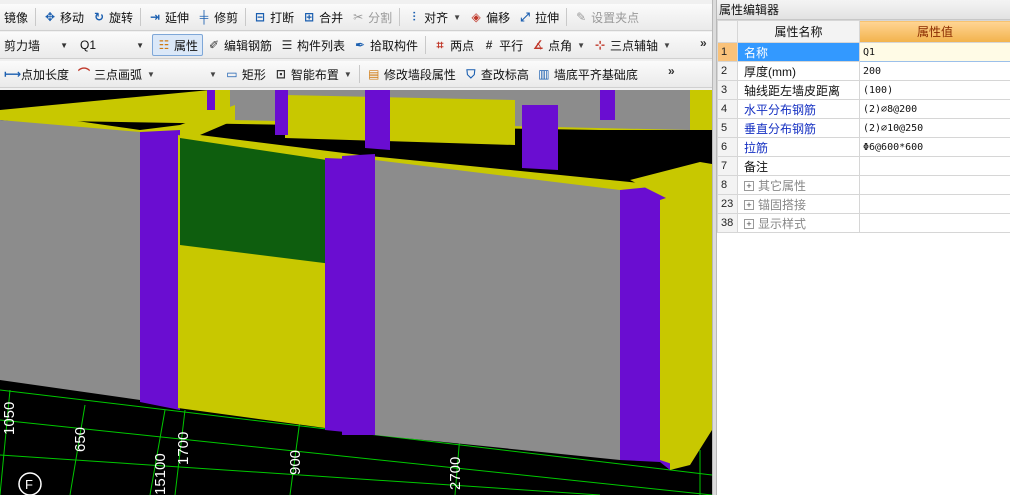 The image size is (1010, 495). I want to click on property-group-row: 8 + 其它属性, so click(863, 185).